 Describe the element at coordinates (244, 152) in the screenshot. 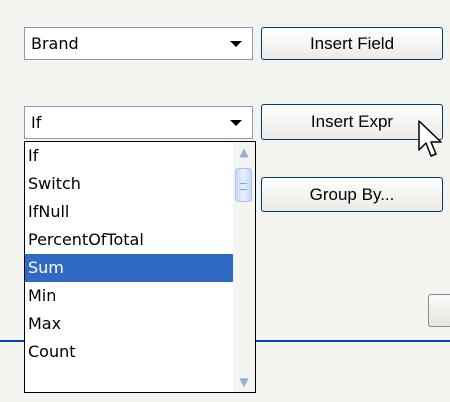

I see `scroll-up-icon: ▲` at that location.